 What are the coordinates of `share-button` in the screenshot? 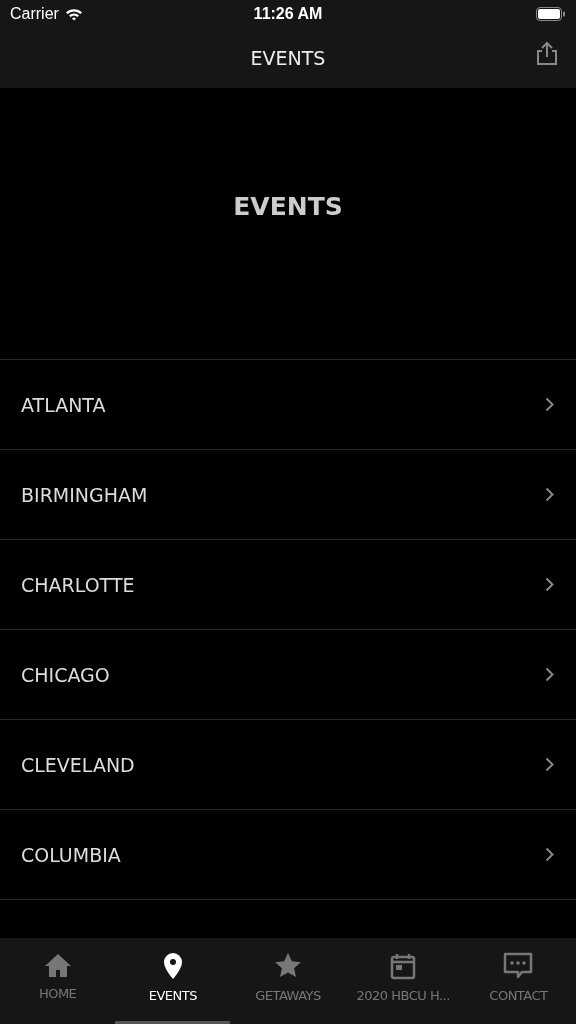 It's located at (547, 53).